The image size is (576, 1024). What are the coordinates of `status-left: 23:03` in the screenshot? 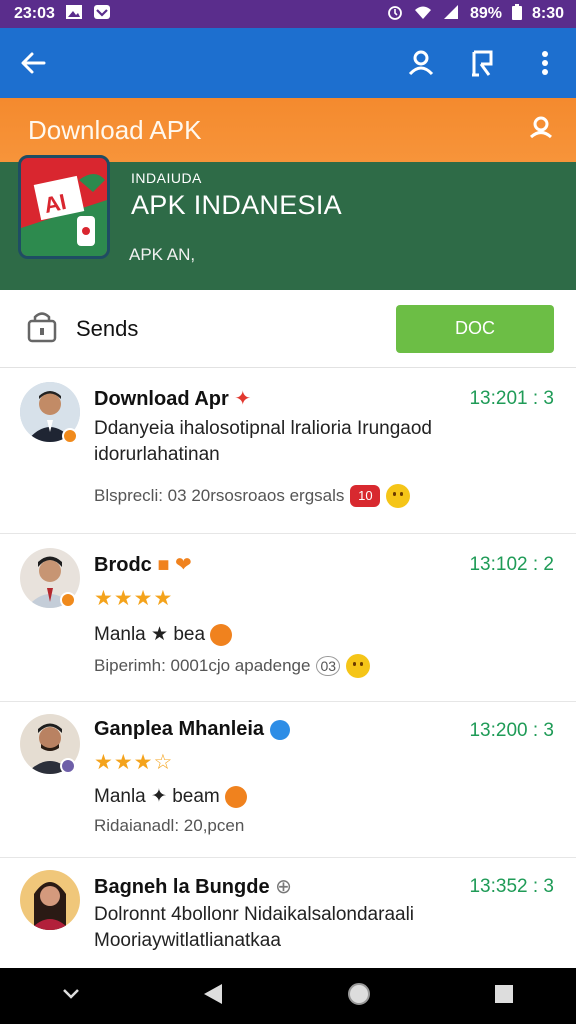 It's located at (62, 14).